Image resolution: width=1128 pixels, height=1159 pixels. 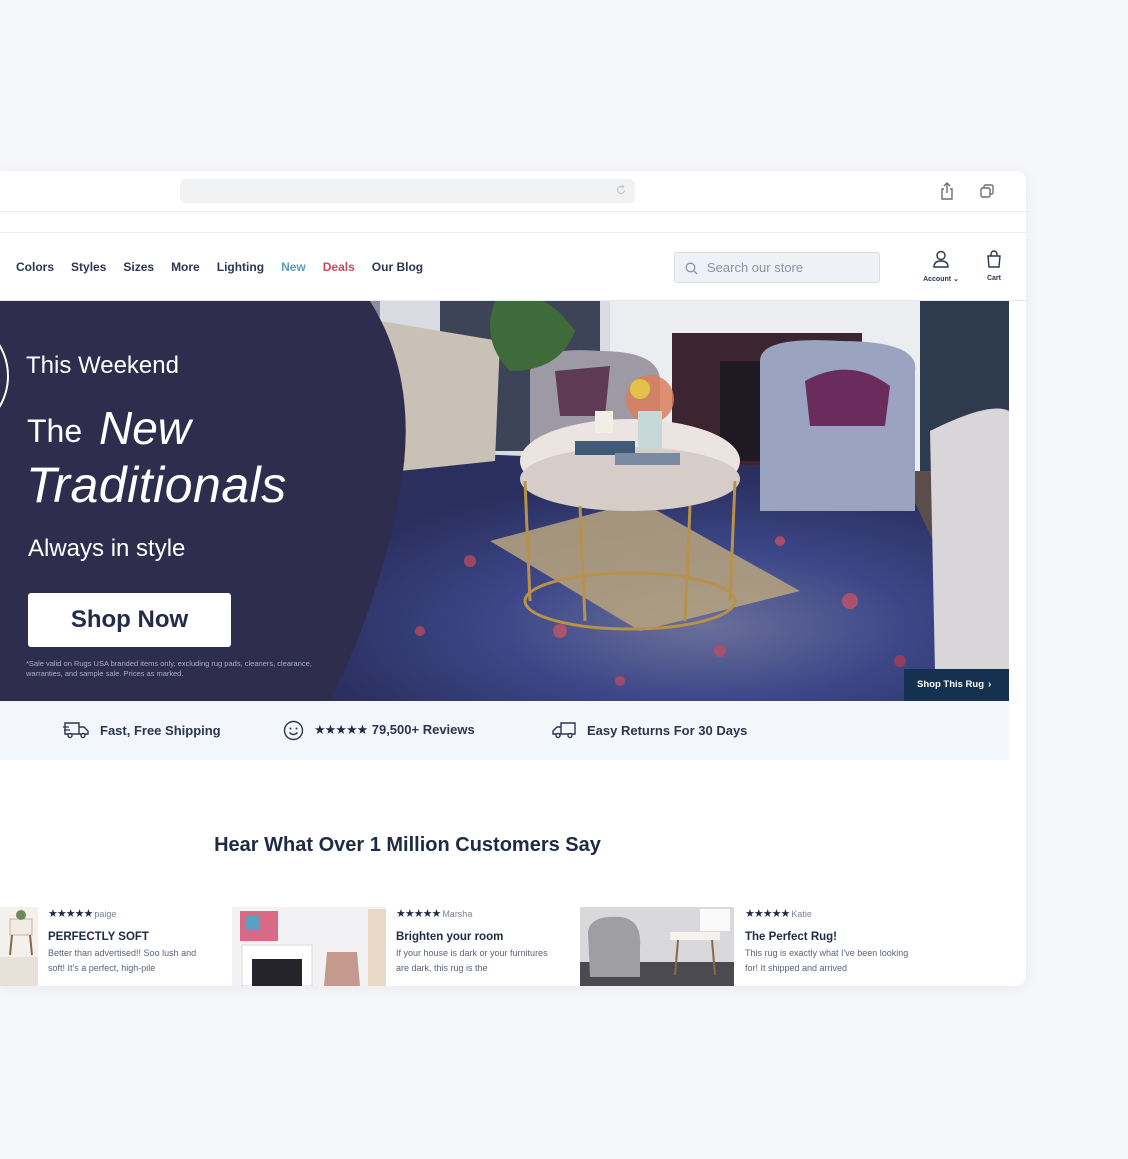 What do you see at coordinates (129, 620) in the screenshot?
I see `shop-now-button: Shop Now` at bounding box center [129, 620].